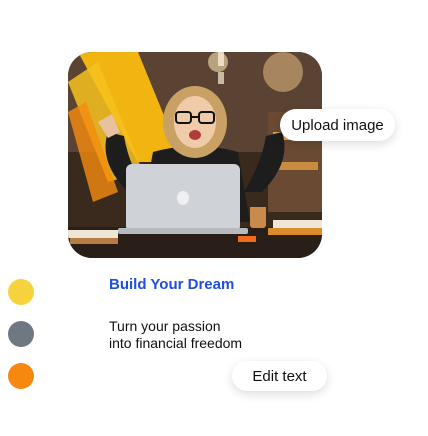  What do you see at coordinates (21, 334) in the screenshot?
I see `color-swatch-gray` at bounding box center [21, 334].